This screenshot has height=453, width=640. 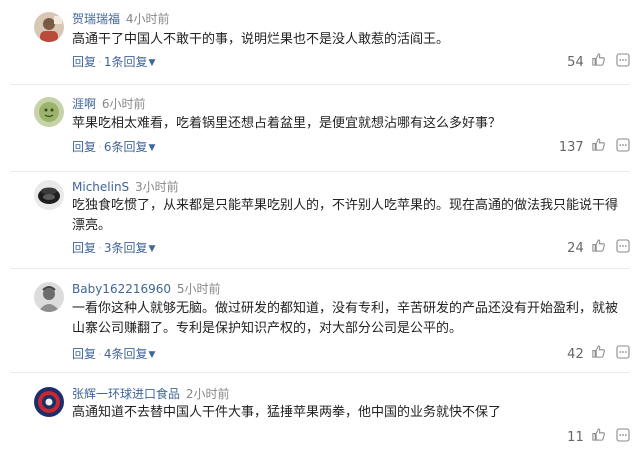 I want to click on comment-meta: 贺瑞瑞福 4小时前, so click(x=120, y=19).